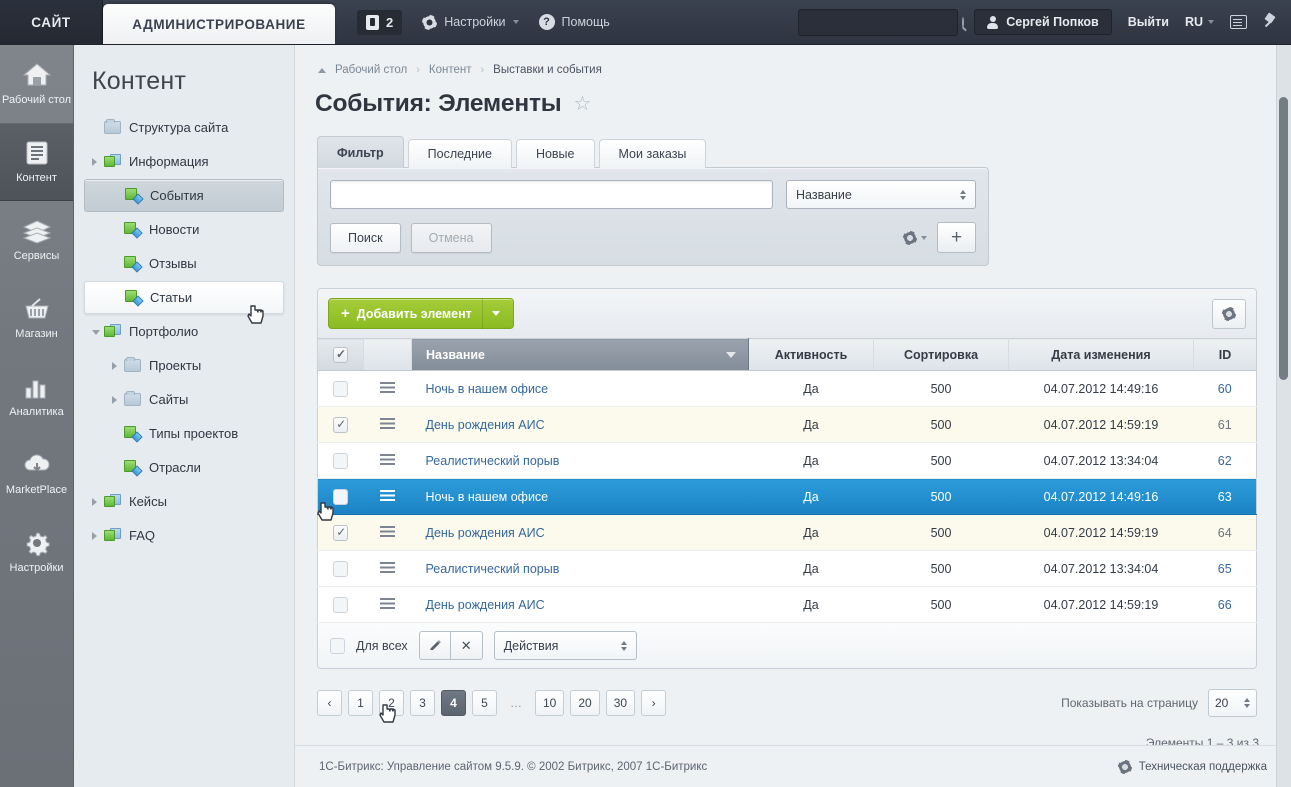 This screenshot has height=787, width=1291. Describe the element at coordinates (565, 645) in the screenshot. I see `actions-select: Действия` at that location.